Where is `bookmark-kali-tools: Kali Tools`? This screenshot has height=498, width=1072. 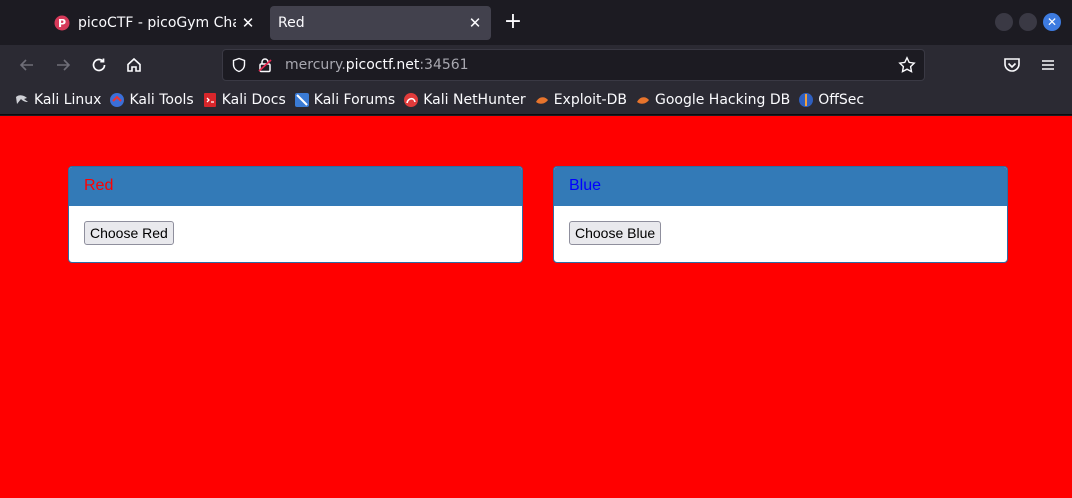 bookmark-kali-tools: Kali Tools is located at coordinates (151, 99).